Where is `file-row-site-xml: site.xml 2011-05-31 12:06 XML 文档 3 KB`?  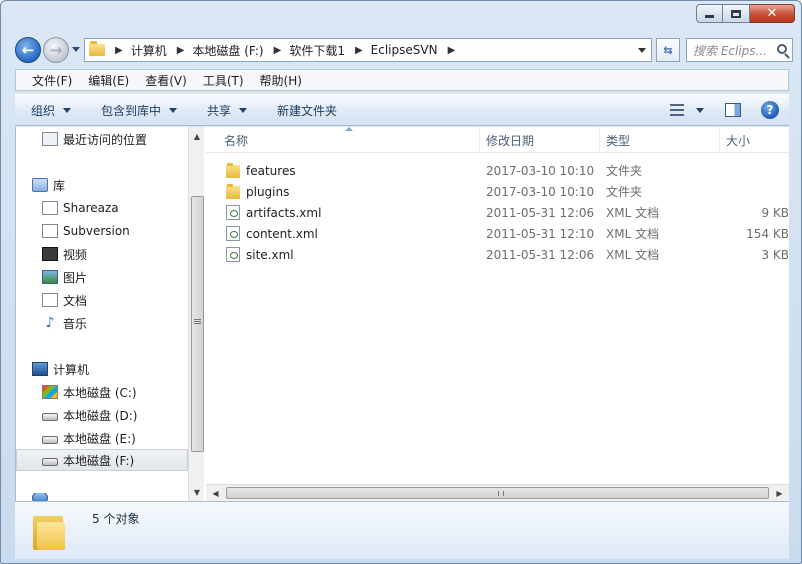 file-row-site-xml: site.xml 2011-05-31 12:06 XML 文档 3 KB is located at coordinates (497, 254).